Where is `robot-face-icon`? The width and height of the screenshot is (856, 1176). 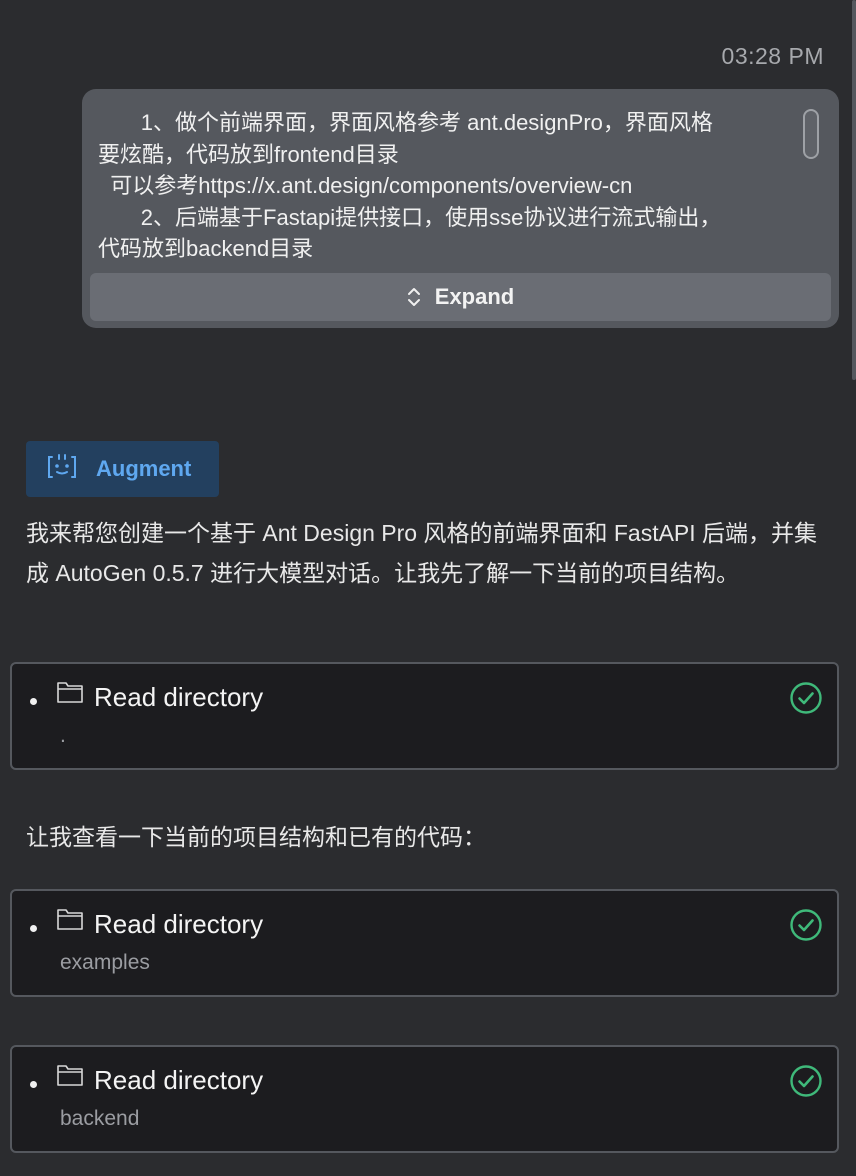 robot-face-icon is located at coordinates (62, 469).